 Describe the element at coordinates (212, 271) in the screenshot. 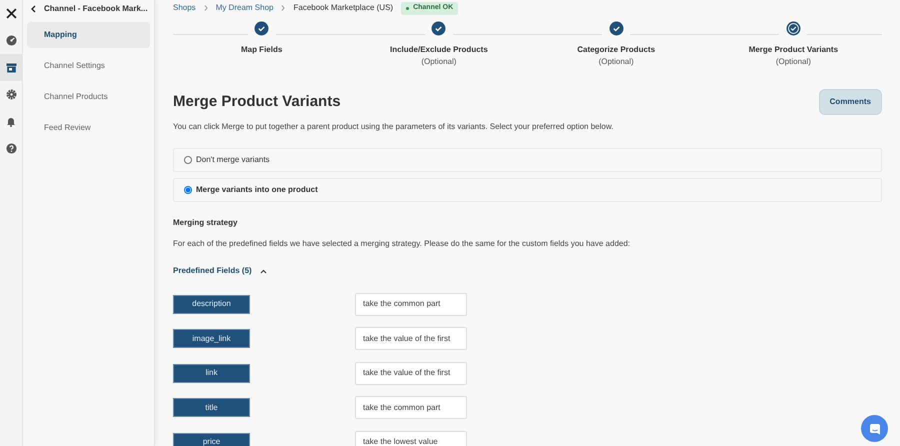

I see `predefined-fields-toggle: Predefined Fields (5)` at that location.